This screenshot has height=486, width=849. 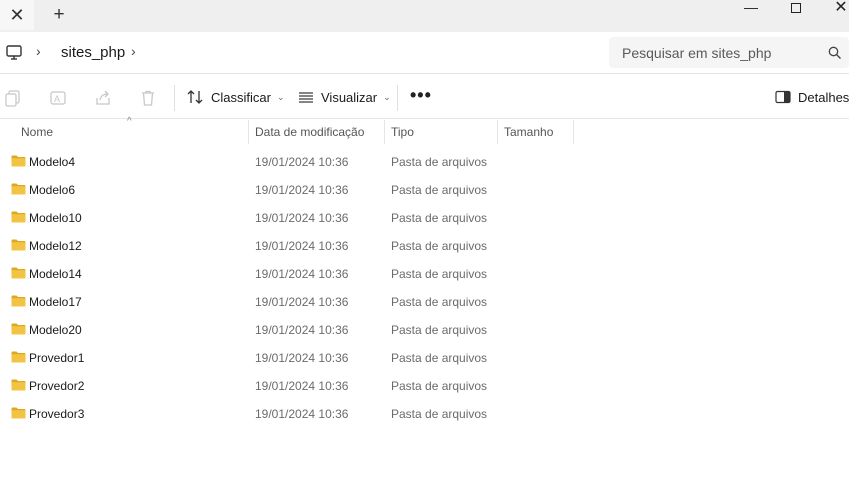 What do you see at coordinates (103, 98) in the screenshot?
I see `share-icon` at bounding box center [103, 98].